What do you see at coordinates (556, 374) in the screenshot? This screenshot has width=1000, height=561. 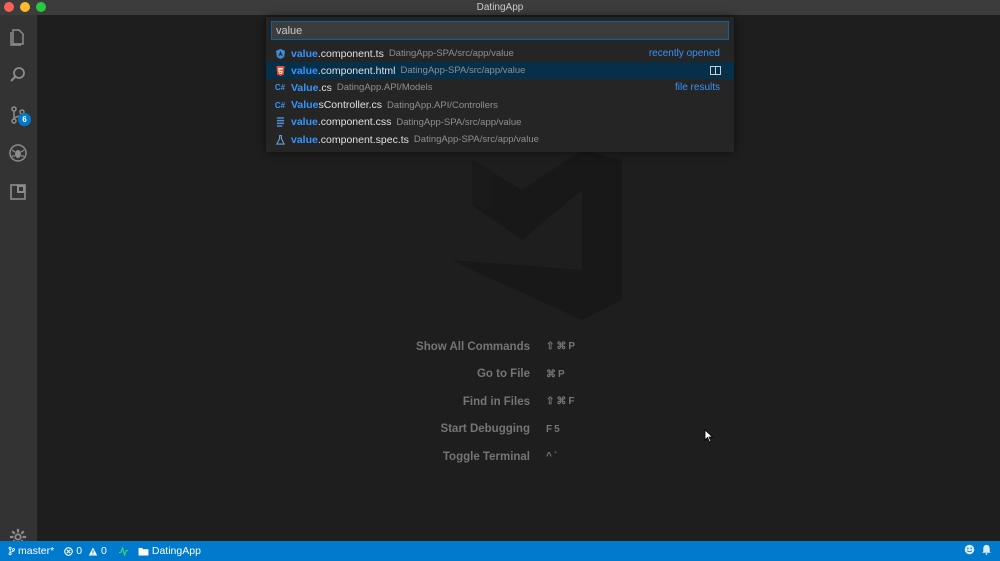 I see `shortcut-keys: ⌘P` at bounding box center [556, 374].